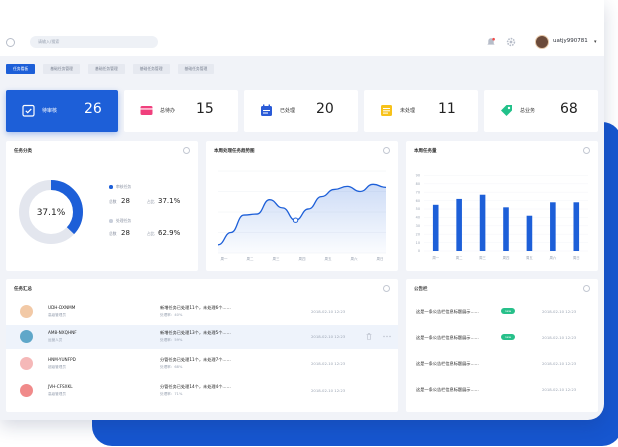 This screenshot has width=618, height=447. I want to click on area-fill, so click(302, 218).